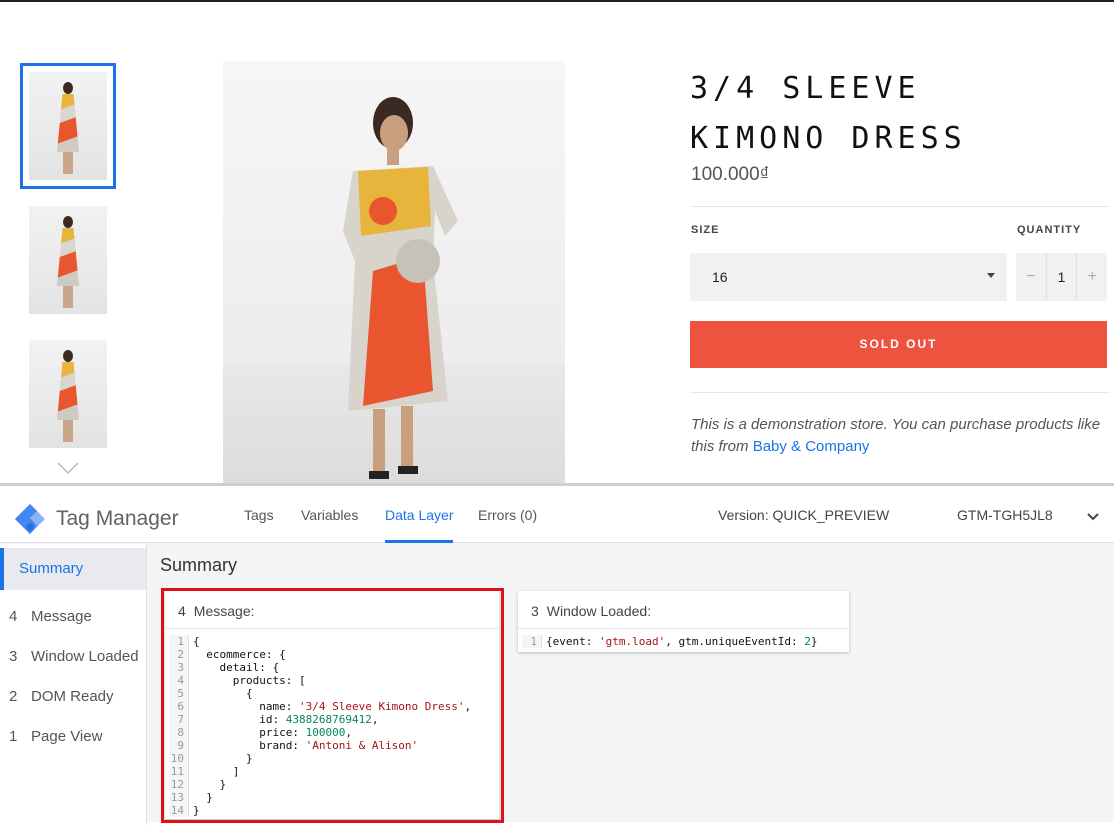  What do you see at coordinates (332, 705) in the screenshot?
I see `highlight-box` at bounding box center [332, 705].